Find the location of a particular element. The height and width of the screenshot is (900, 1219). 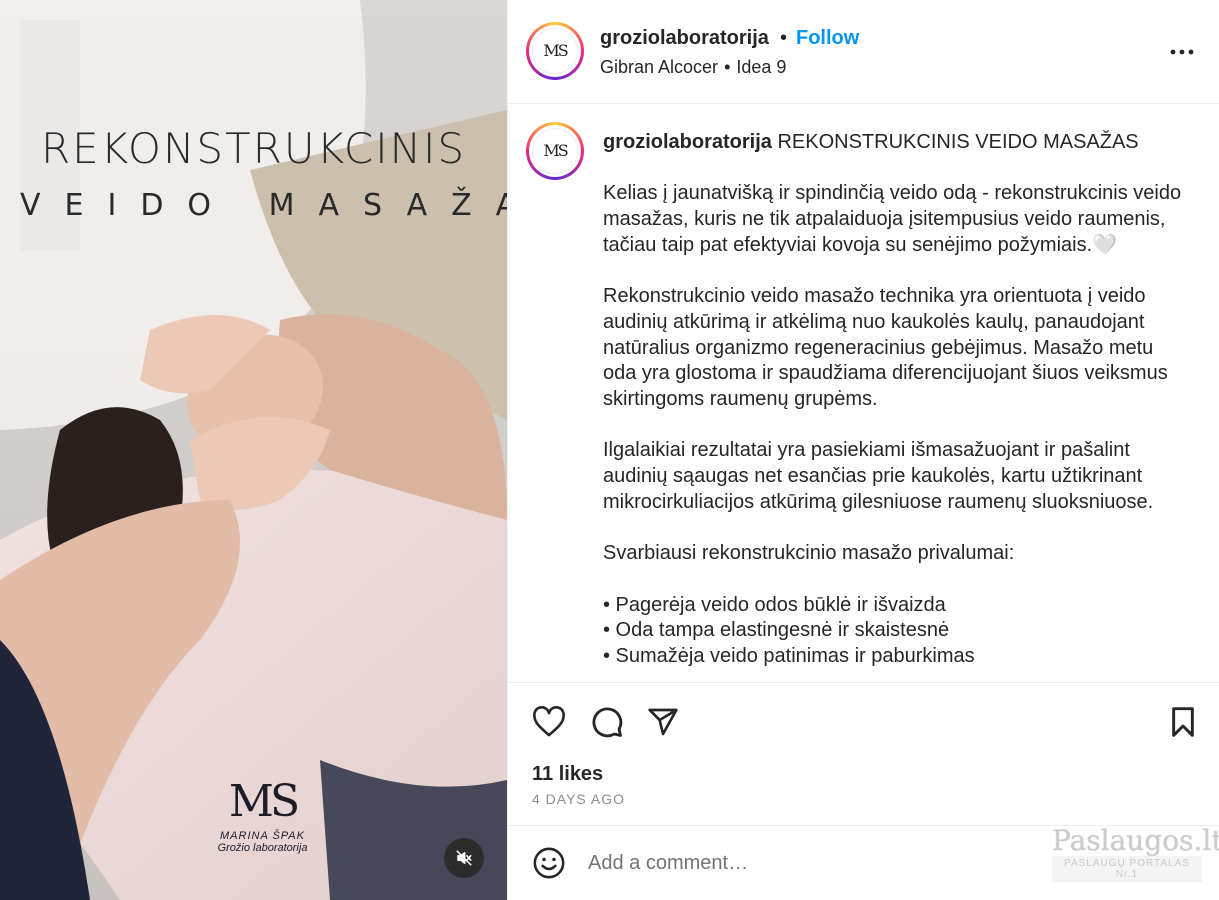

more-options-button is located at coordinates (1182, 52).